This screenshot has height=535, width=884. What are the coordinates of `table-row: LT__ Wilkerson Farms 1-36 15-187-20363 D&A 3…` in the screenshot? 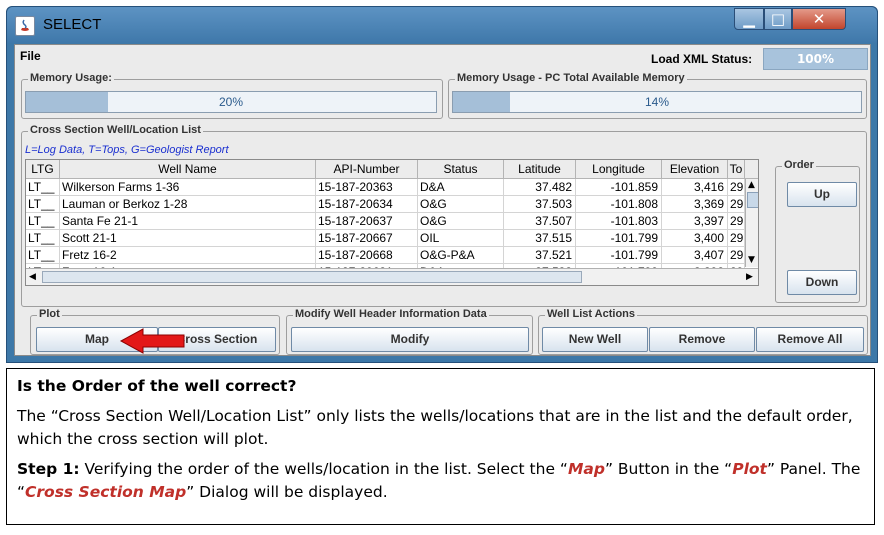 It's located at (392, 187).